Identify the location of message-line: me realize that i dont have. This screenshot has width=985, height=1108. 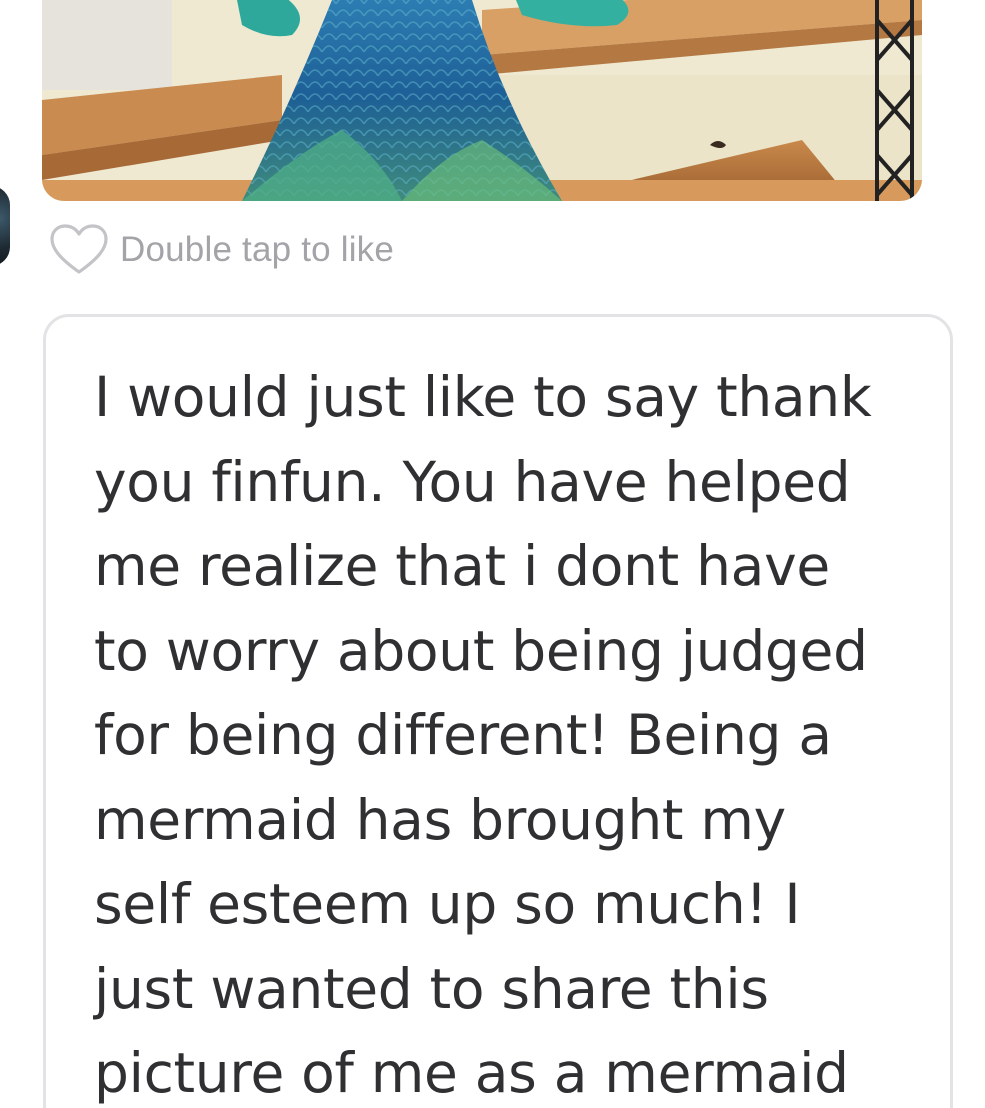
(462, 566).